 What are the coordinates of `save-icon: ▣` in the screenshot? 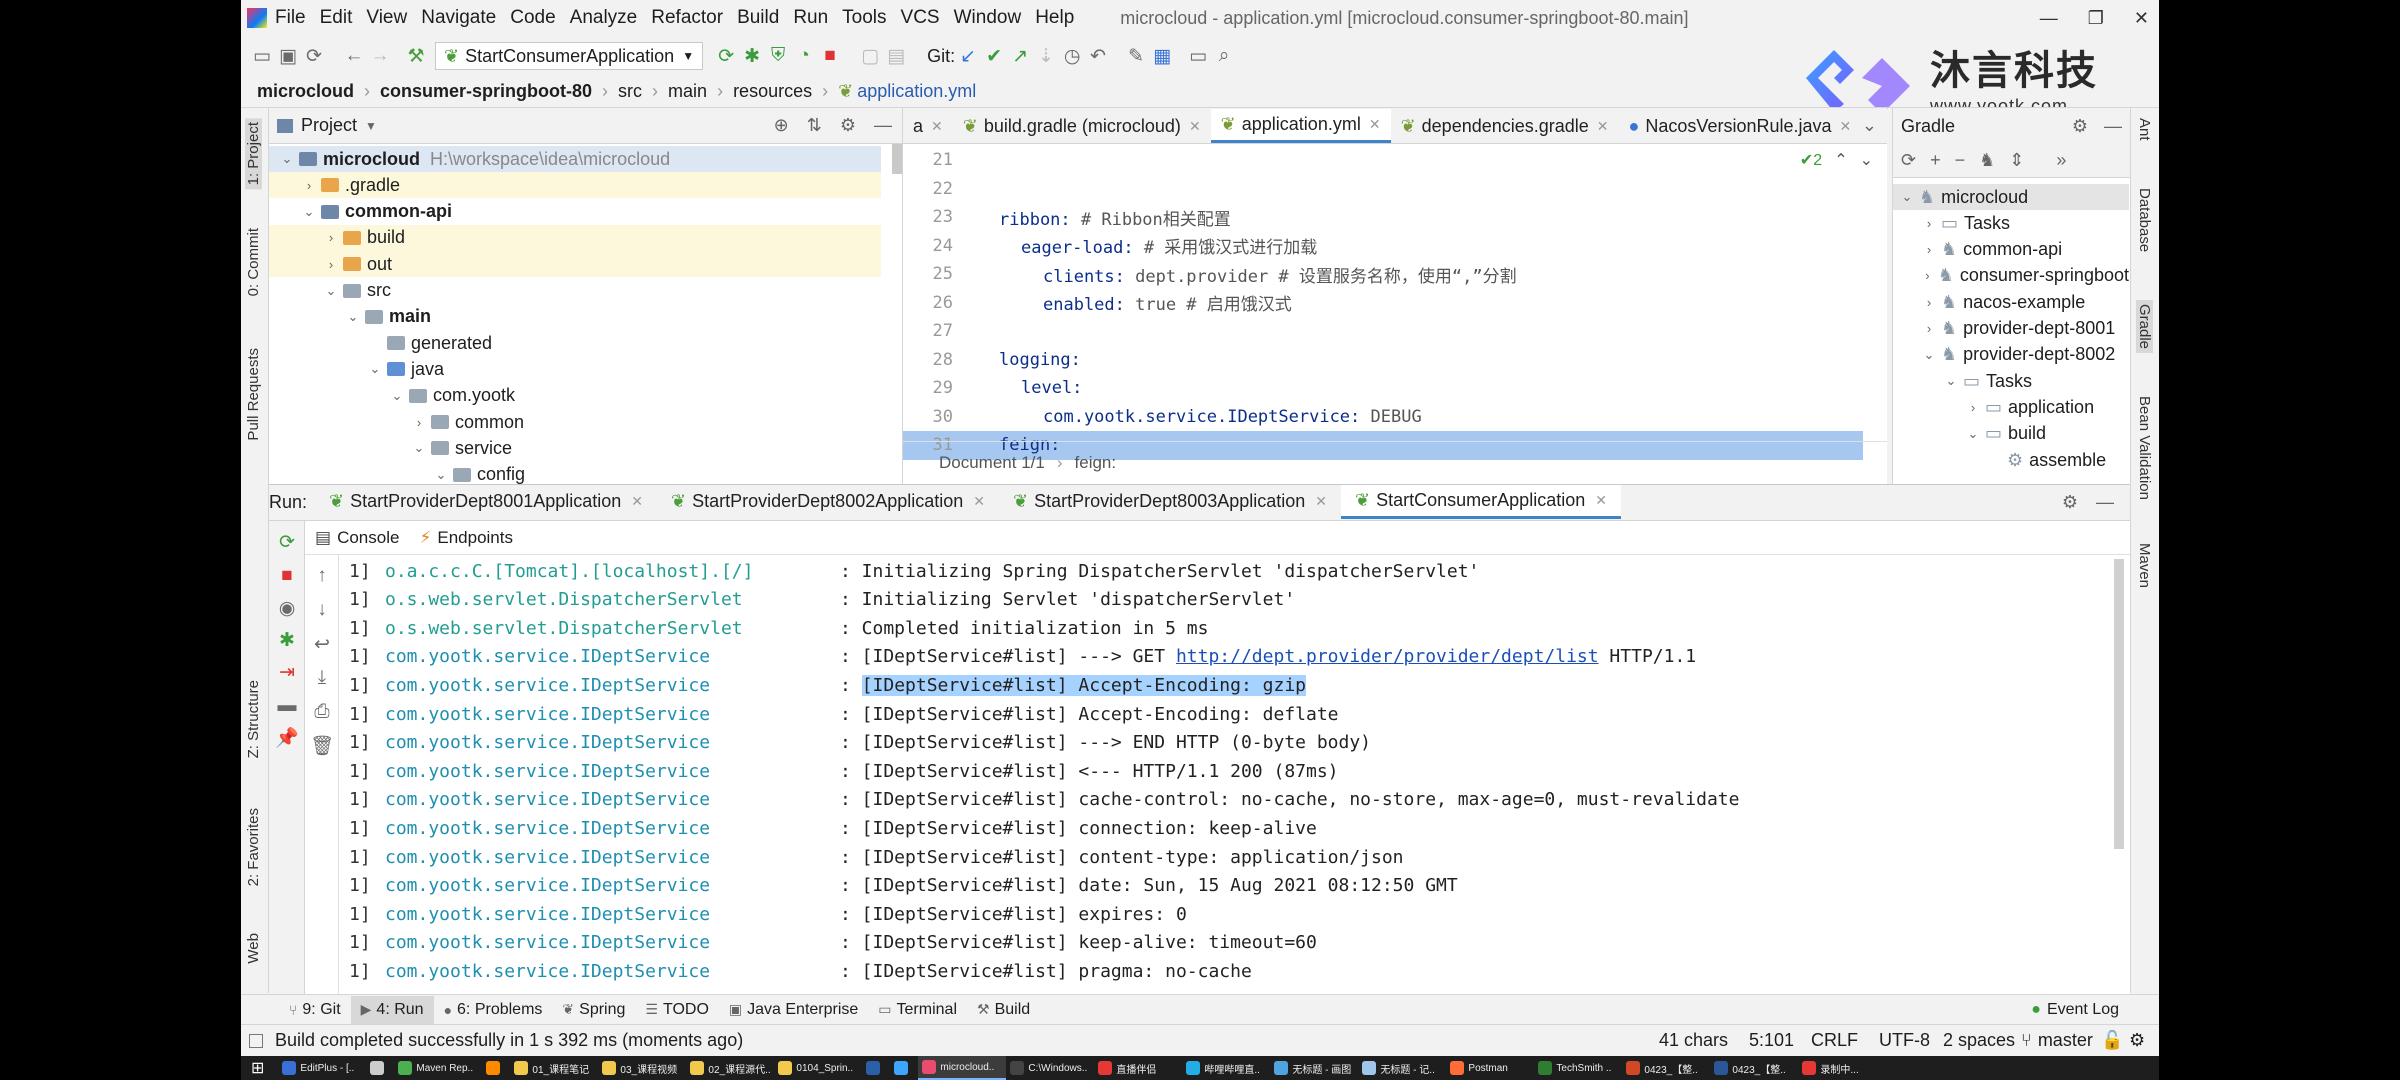 It's located at (288, 56).